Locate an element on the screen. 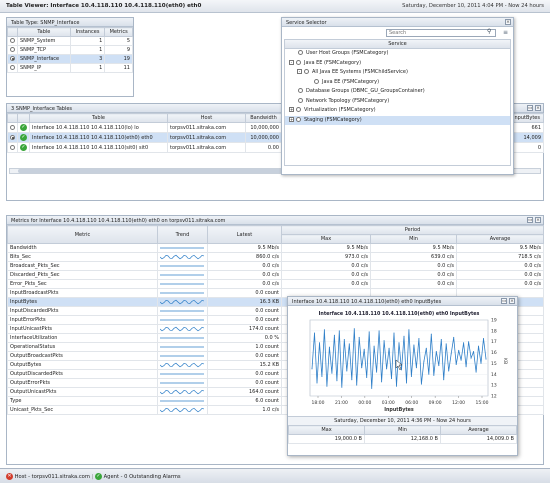  search-input is located at coordinates (441, 33).